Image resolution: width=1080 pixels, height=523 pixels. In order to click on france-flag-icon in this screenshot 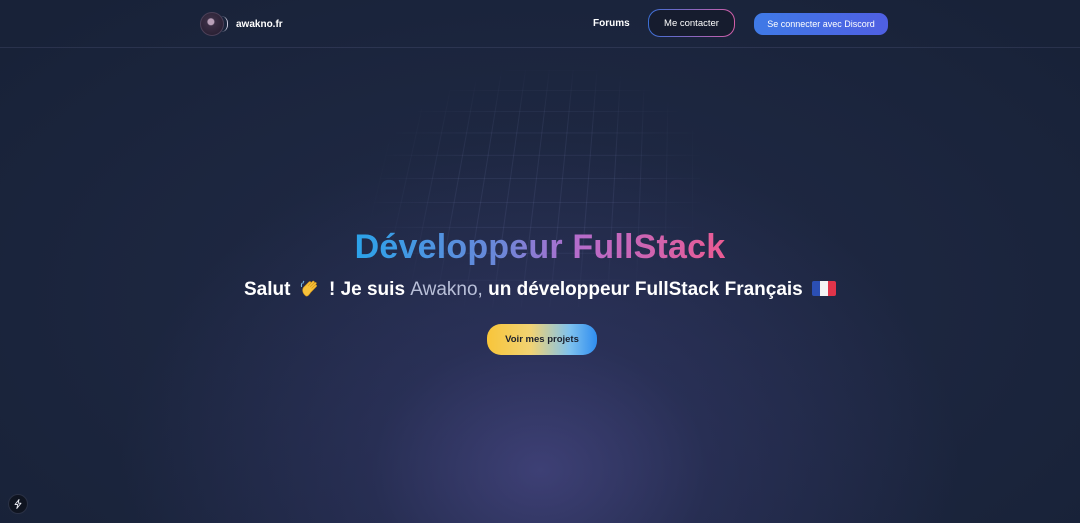, I will do `click(824, 288)`.